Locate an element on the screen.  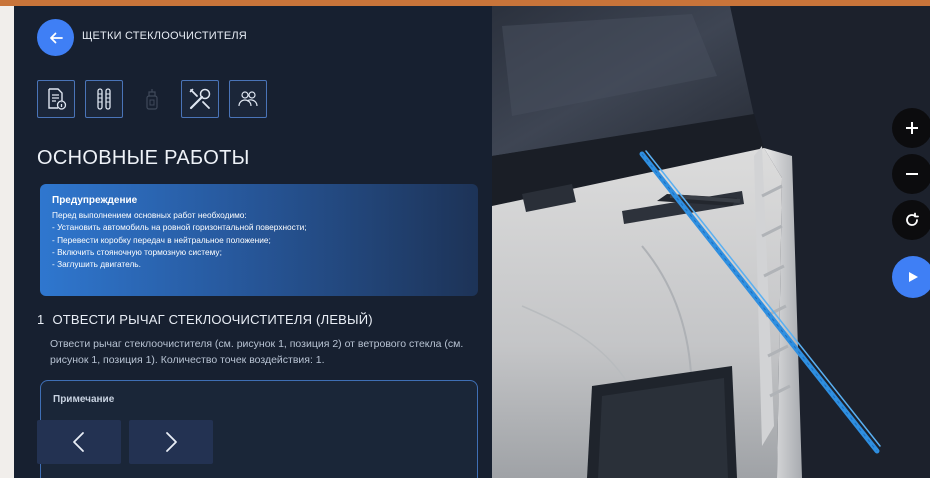
tool-people-button is located at coordinates (248, 99).